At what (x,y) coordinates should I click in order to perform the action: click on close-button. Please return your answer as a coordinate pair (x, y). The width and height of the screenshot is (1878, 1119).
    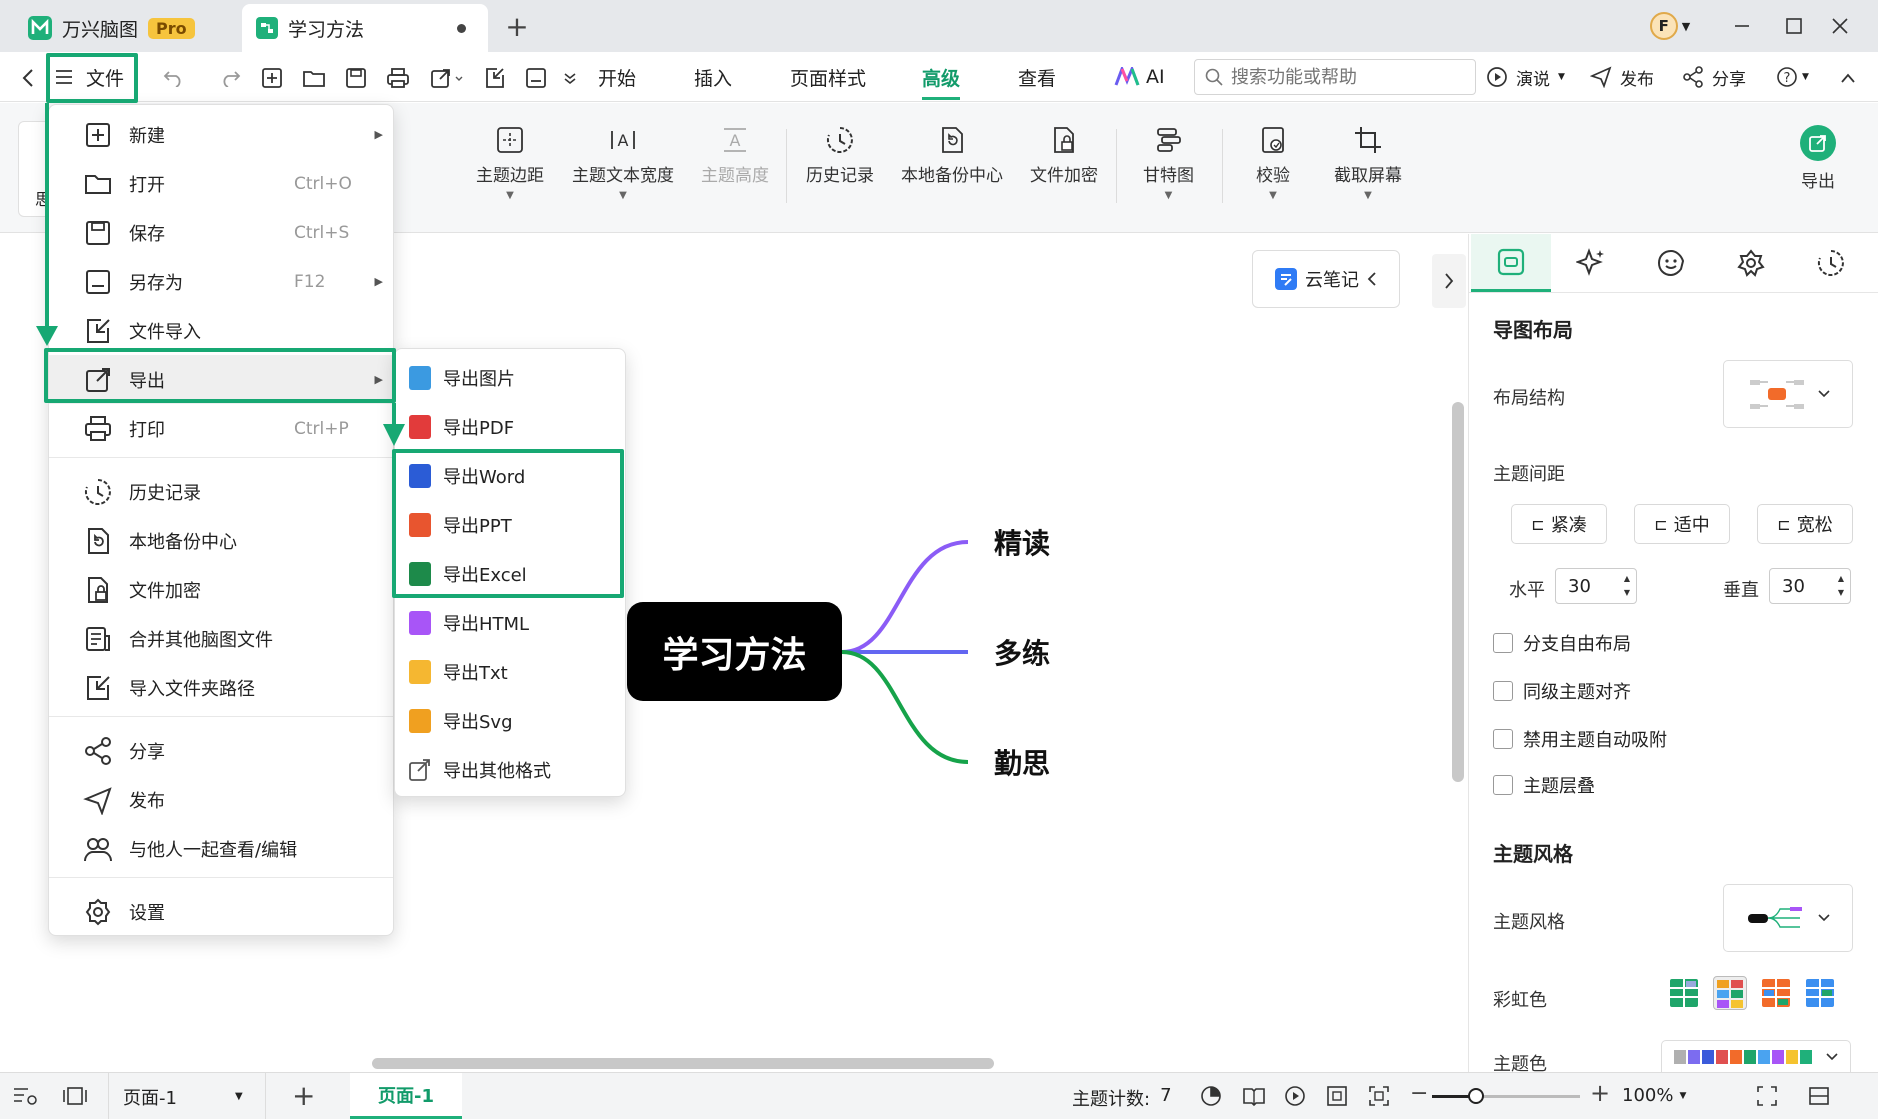
    Looking at the image, I should click on (1840, 26).